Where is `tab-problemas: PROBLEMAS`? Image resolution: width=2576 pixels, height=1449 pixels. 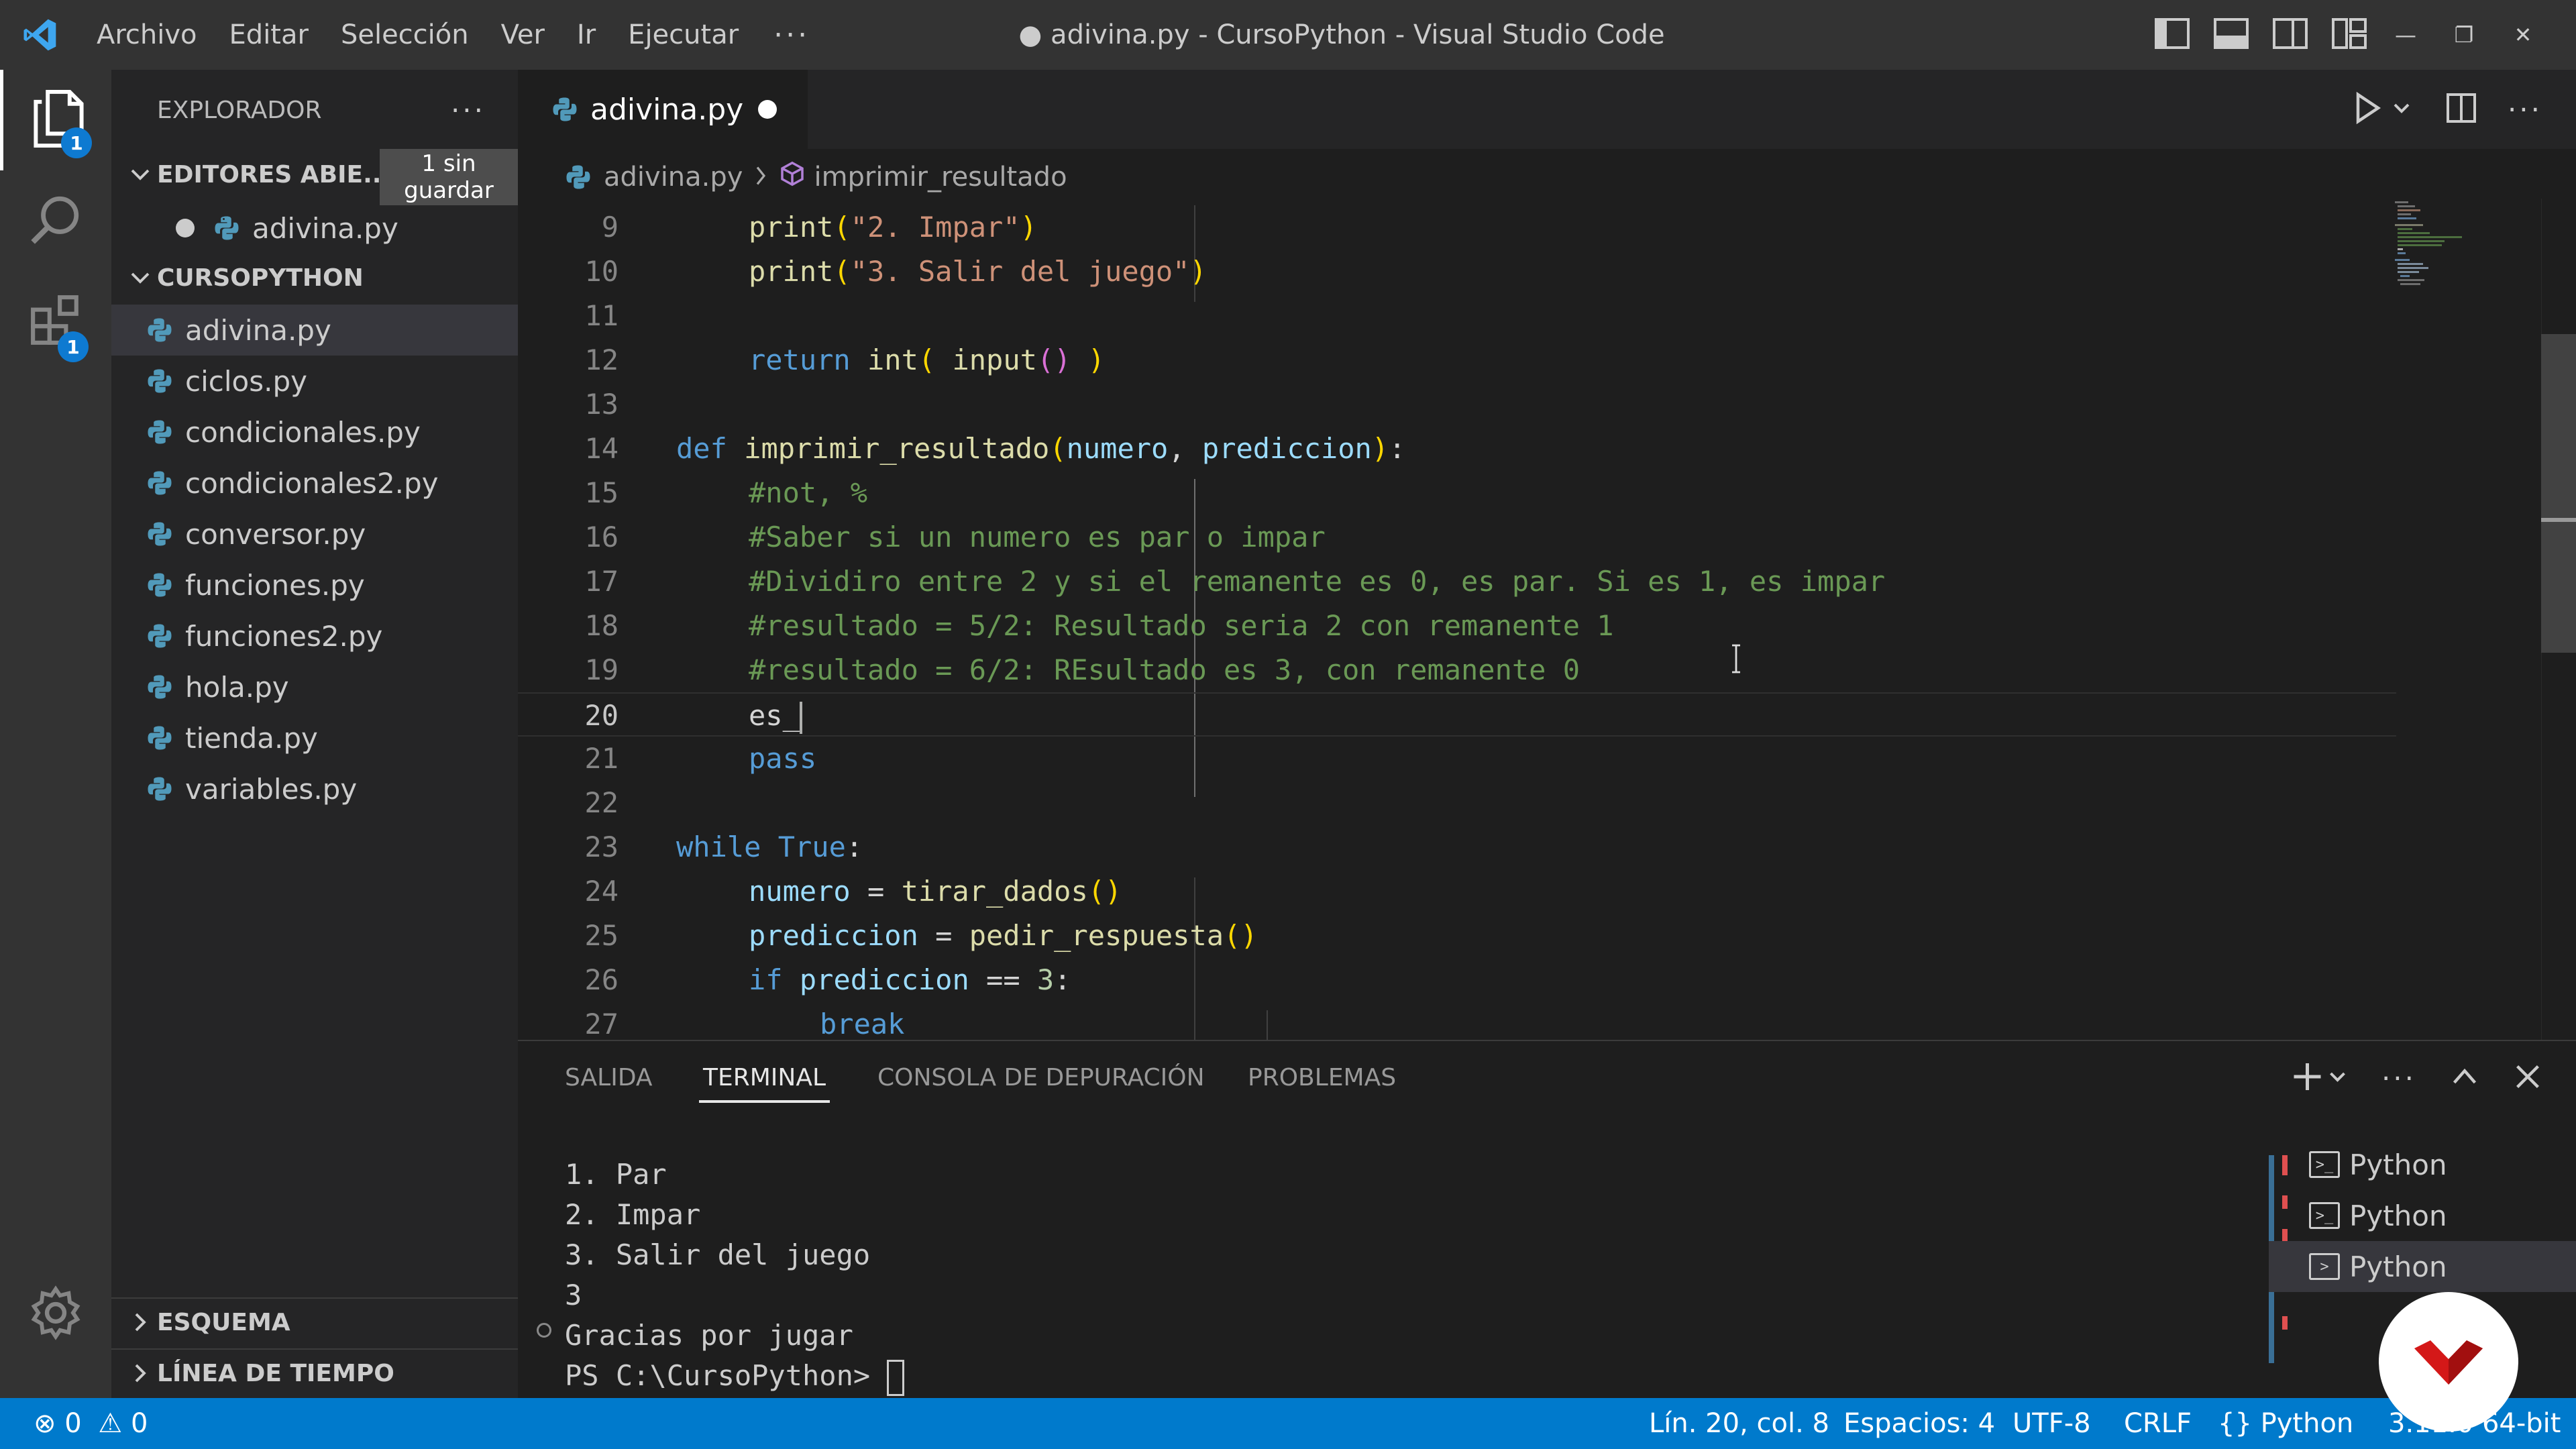 tab-problemas: PROBLEMAS is located at coordinates (1322, 1078).